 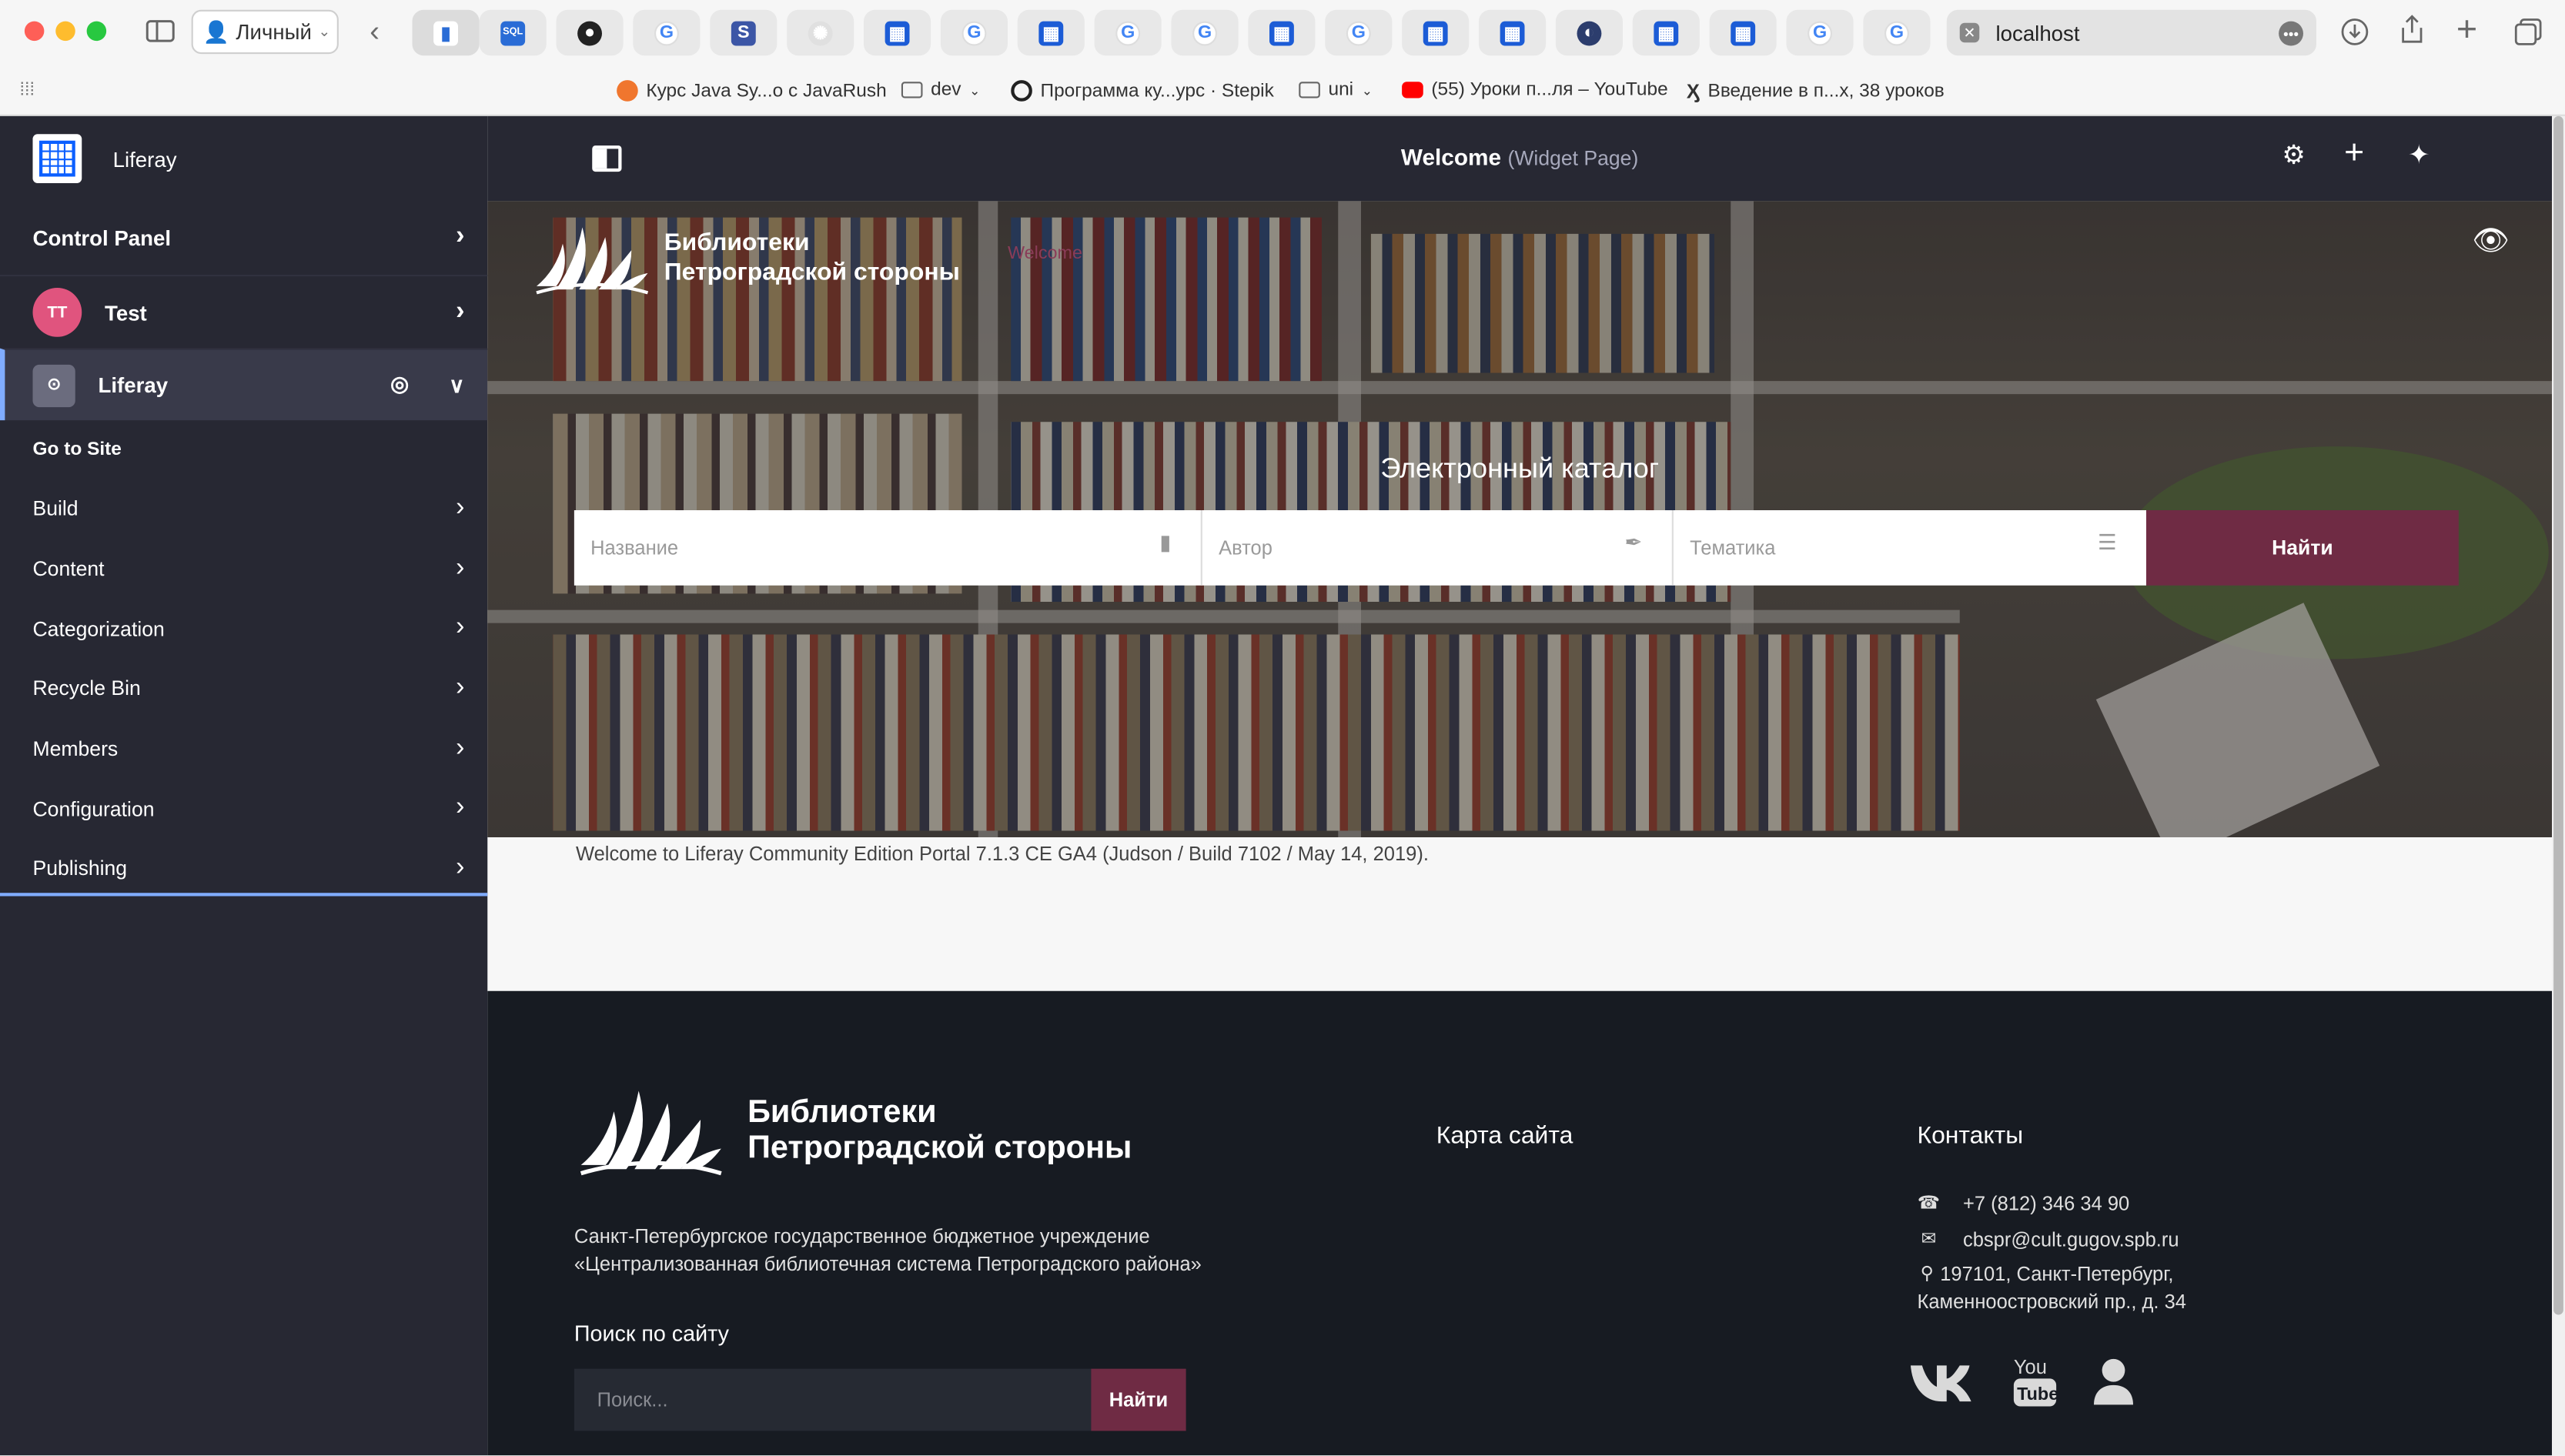 What do you see at coordinates (460, 237) in the screenshot?
I see `chevron-right-icon: ›` at bounding box center [460, 237].